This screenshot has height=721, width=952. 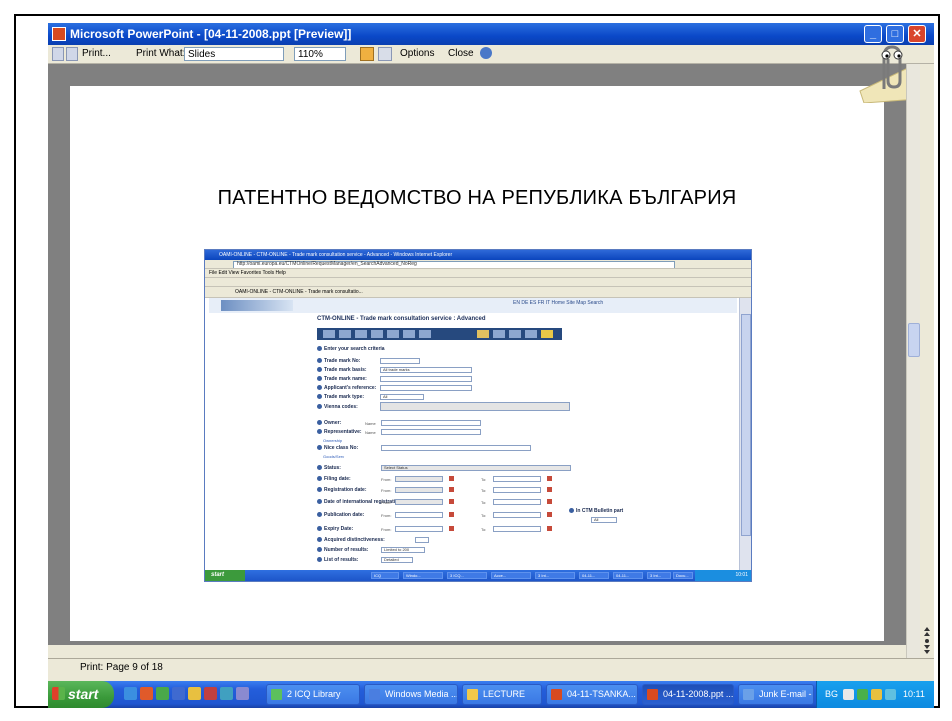 I want to click on status-bar: Print: Page 9 of 18, so click(x=491, y=667).